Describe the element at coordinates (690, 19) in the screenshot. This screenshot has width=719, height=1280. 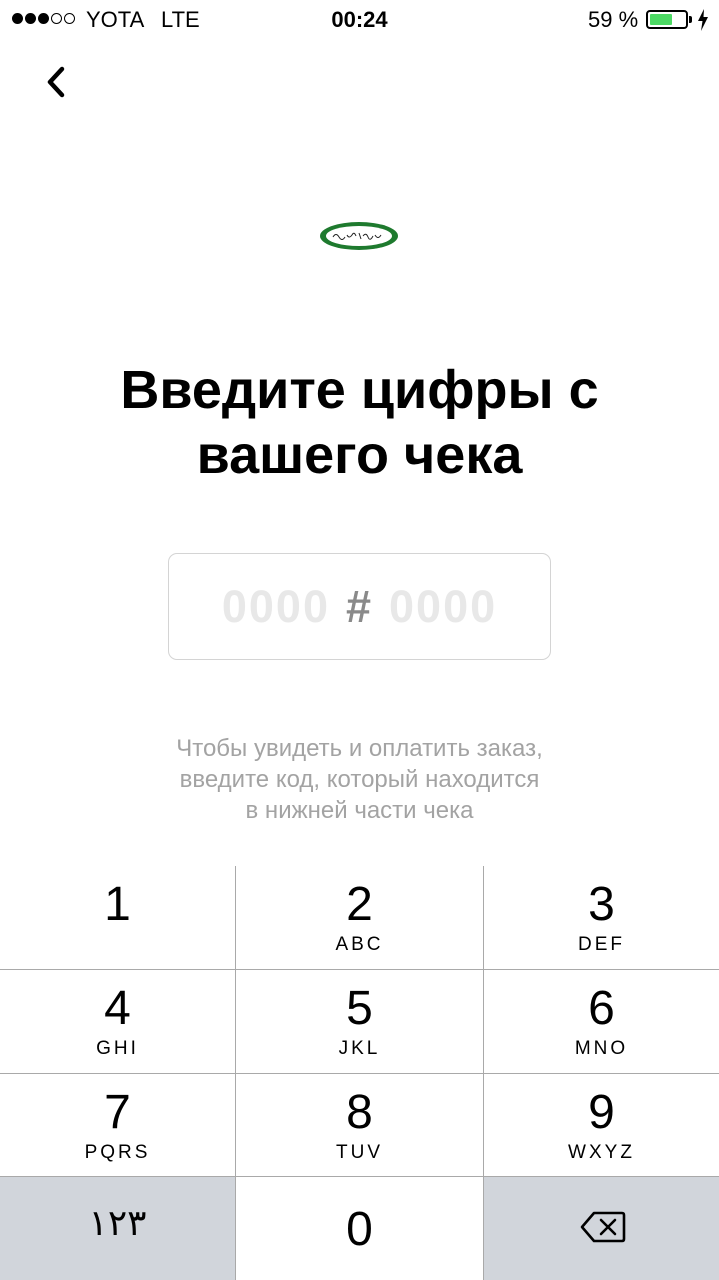
I see `battery-tip` at that location.